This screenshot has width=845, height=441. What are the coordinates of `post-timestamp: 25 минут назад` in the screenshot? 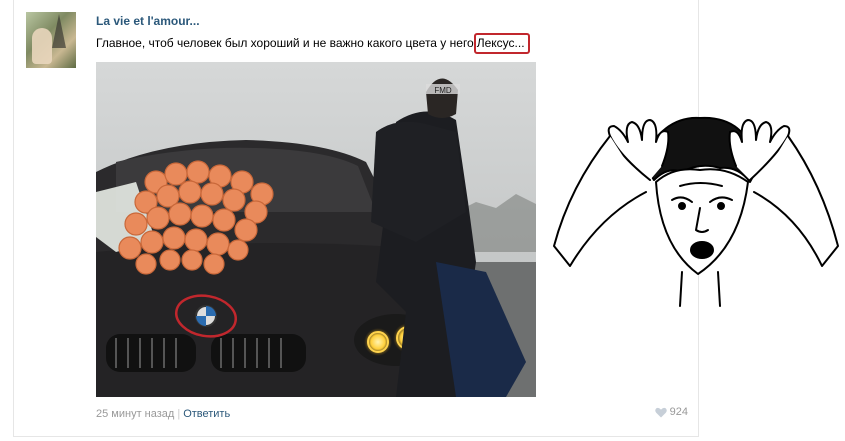 It's located at (135, 414).